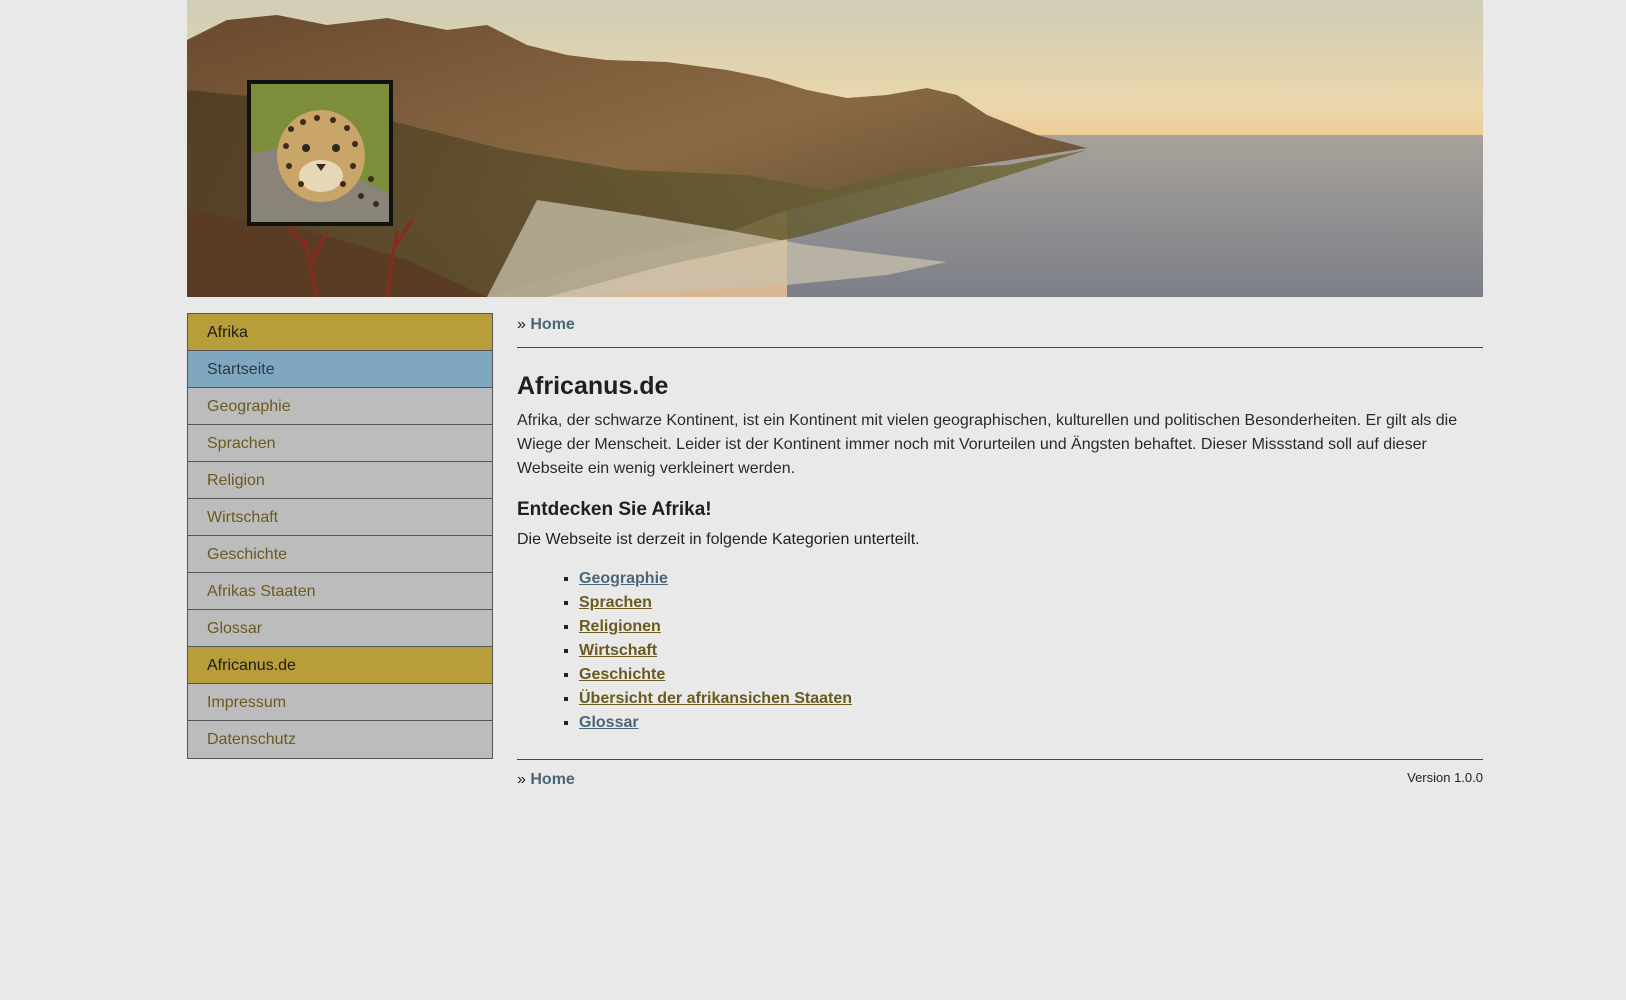 The image size is (1626, 1000). Describe the element at coordinates (618, 650) in the screenshot. I see `category-link-wirtschaft: Wirtschaft` at that location.